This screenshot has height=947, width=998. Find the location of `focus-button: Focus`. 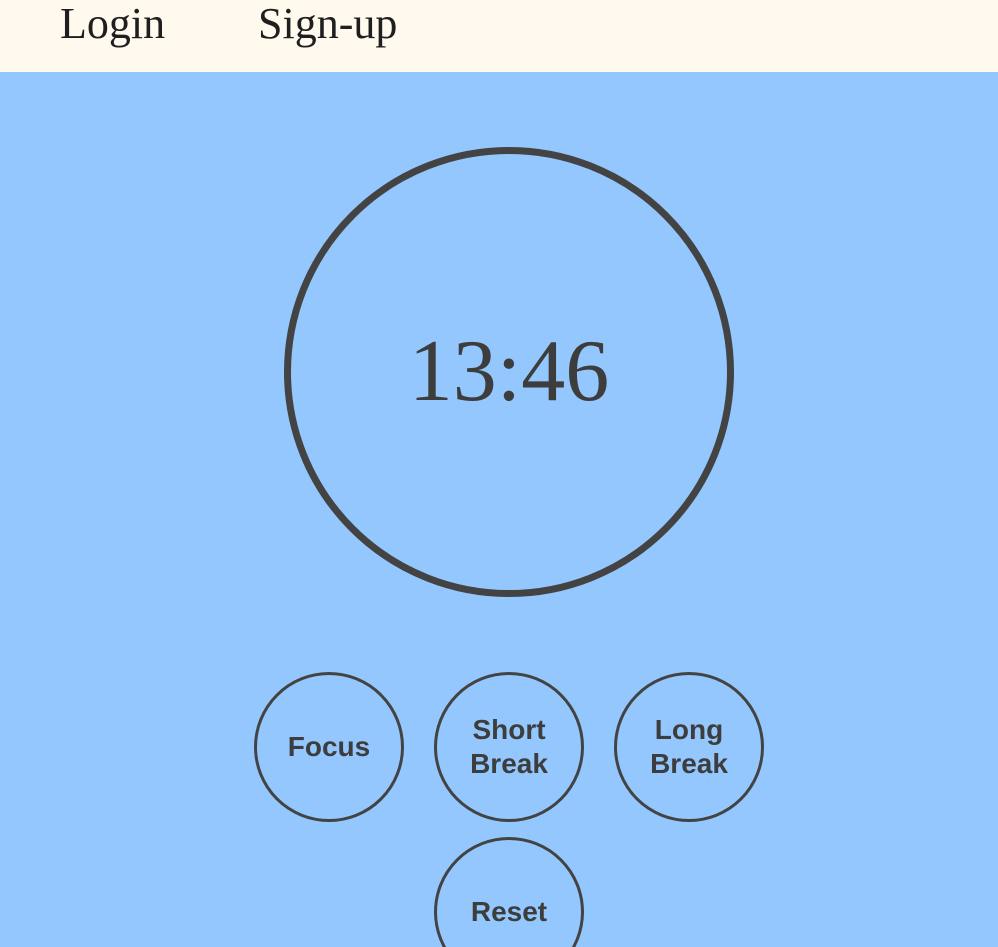

focus-button: Focus is located at coordinates (329, 747).